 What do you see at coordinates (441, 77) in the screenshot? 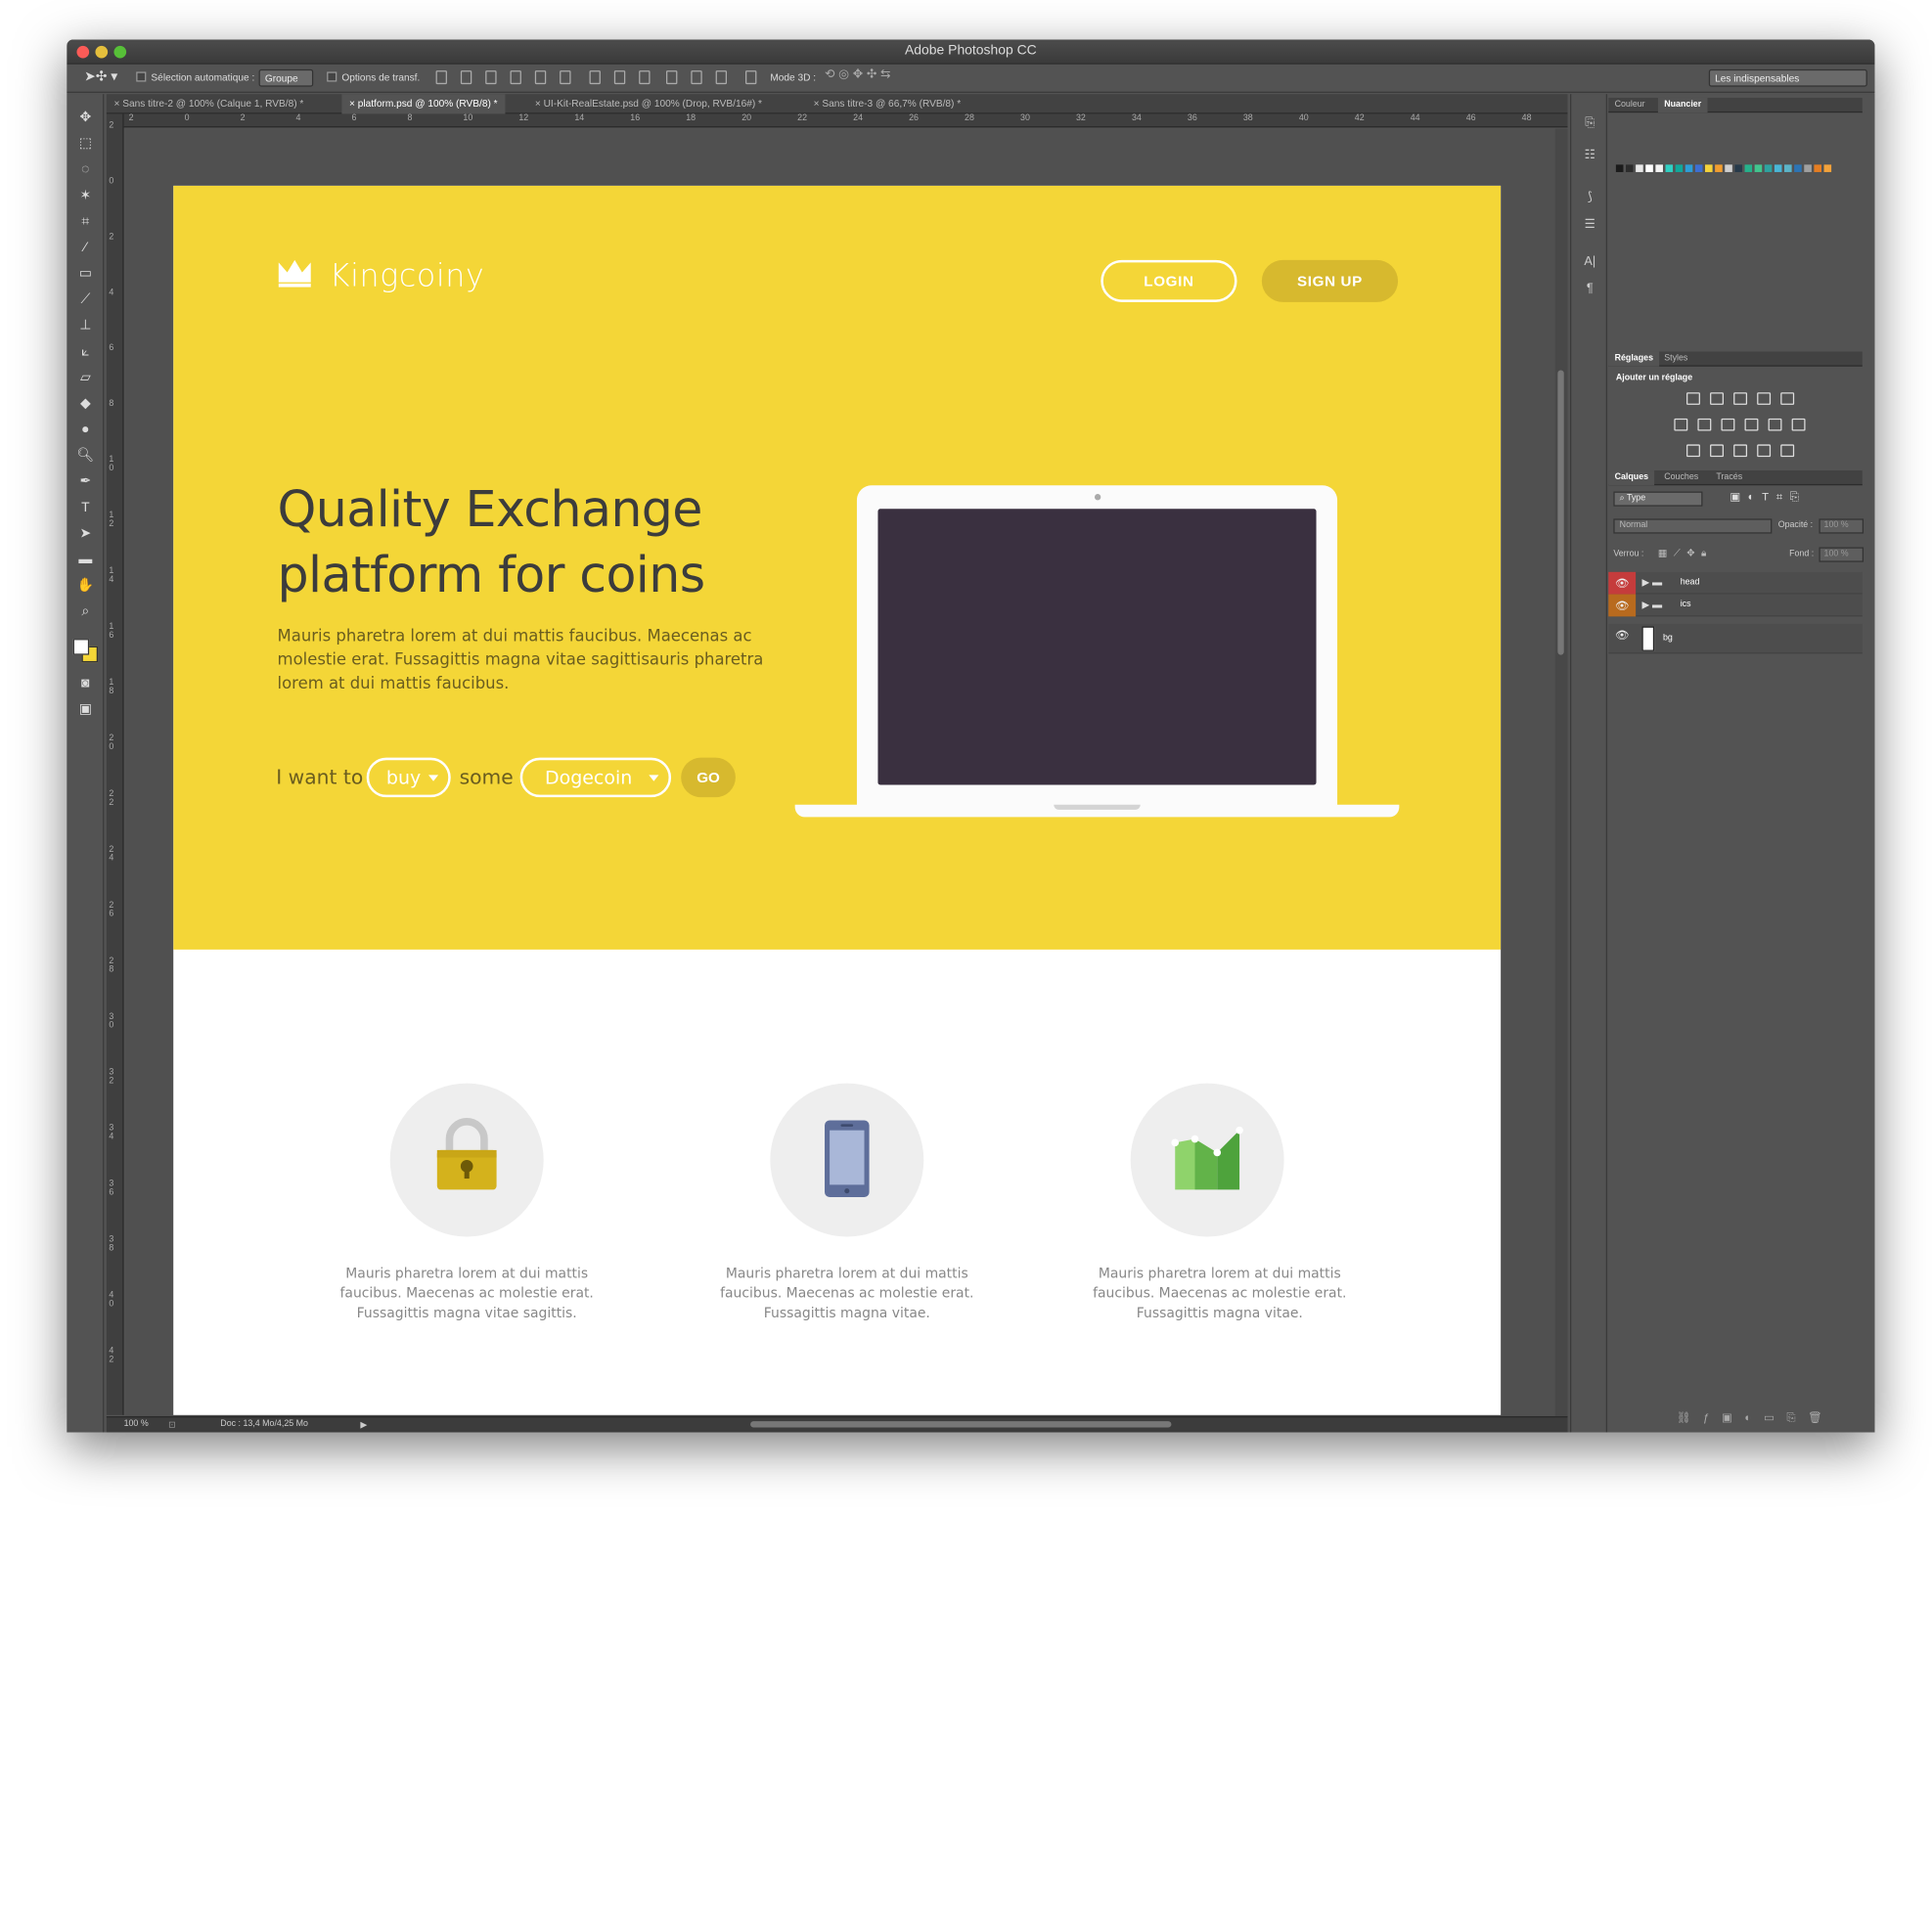
I see `align-top-icon` at bounding box center [441, 77].